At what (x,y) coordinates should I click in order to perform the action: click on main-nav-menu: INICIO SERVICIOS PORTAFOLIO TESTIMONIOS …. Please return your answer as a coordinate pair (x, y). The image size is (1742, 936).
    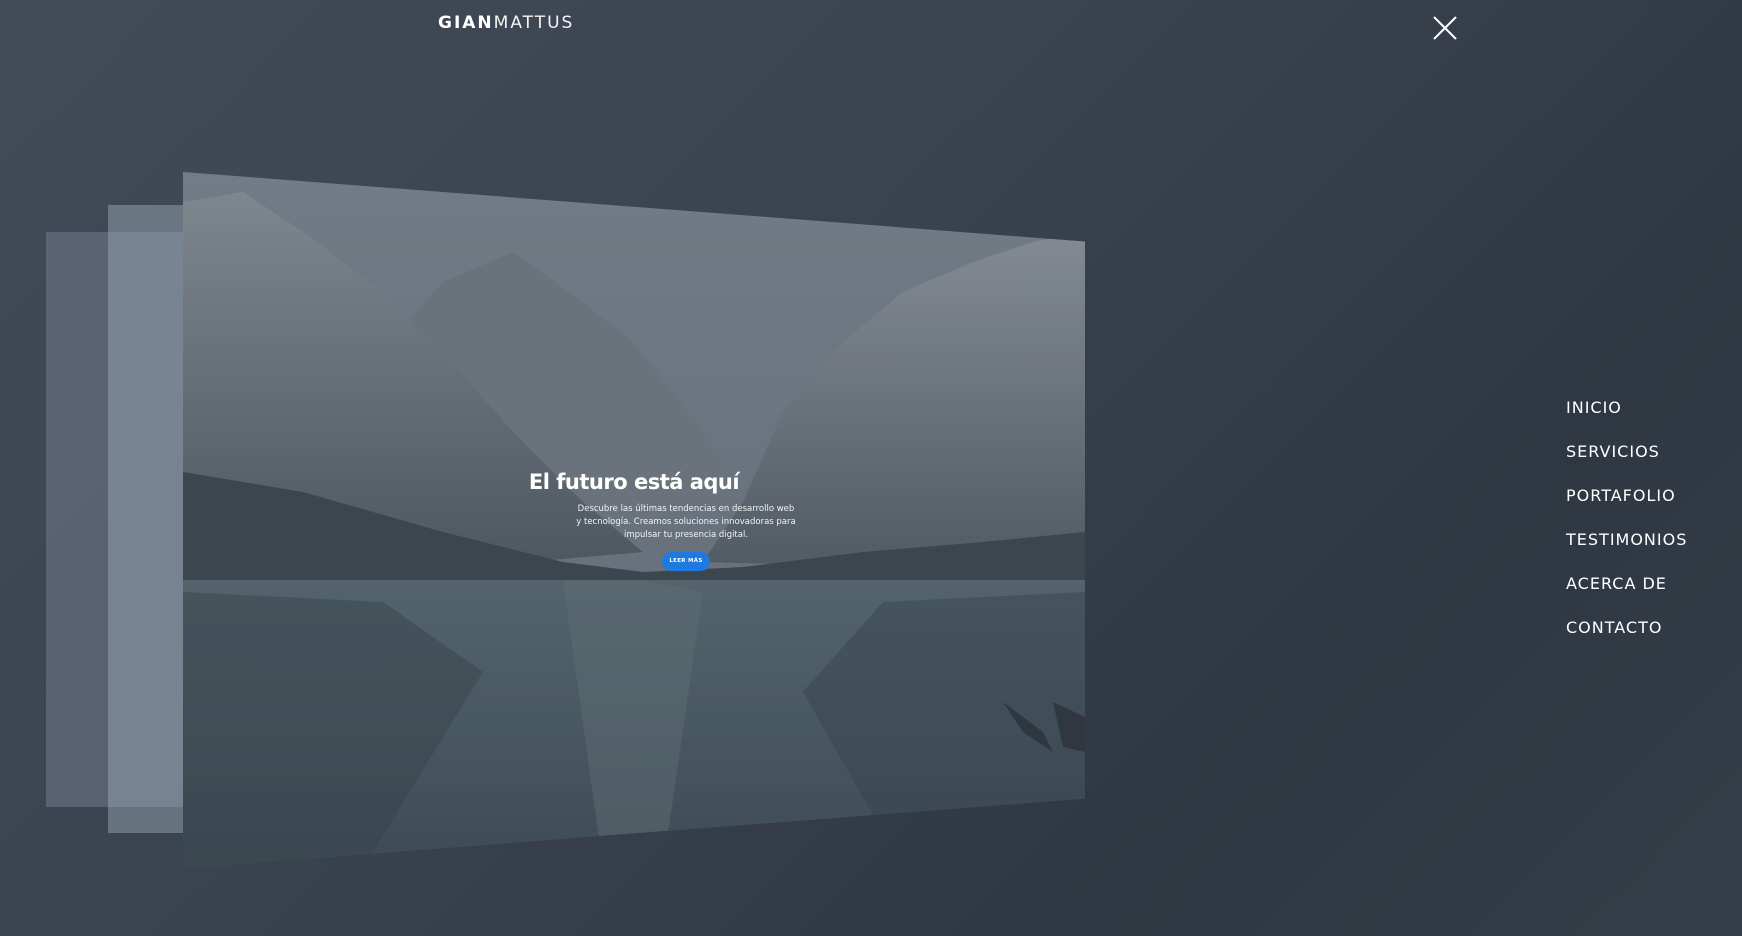
    Looking at the image, I should click on (1626, 530).